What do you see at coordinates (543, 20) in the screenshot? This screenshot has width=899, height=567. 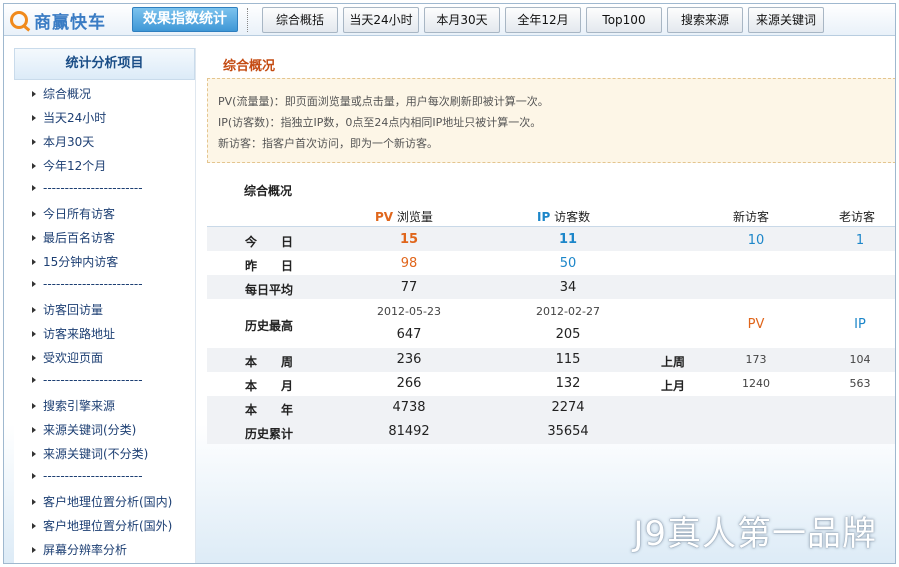 I see `nav-12months-button: 全年12月` at bounding box center [543, 20].